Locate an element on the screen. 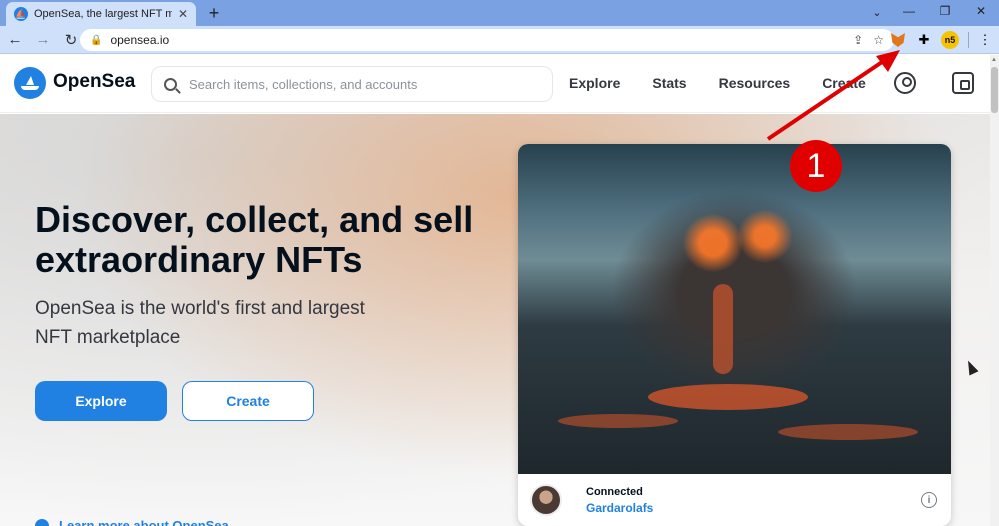 The width and height of the screenshot is (999, 526). n5-extension-button: n5 is located at coordinates (950, 40).